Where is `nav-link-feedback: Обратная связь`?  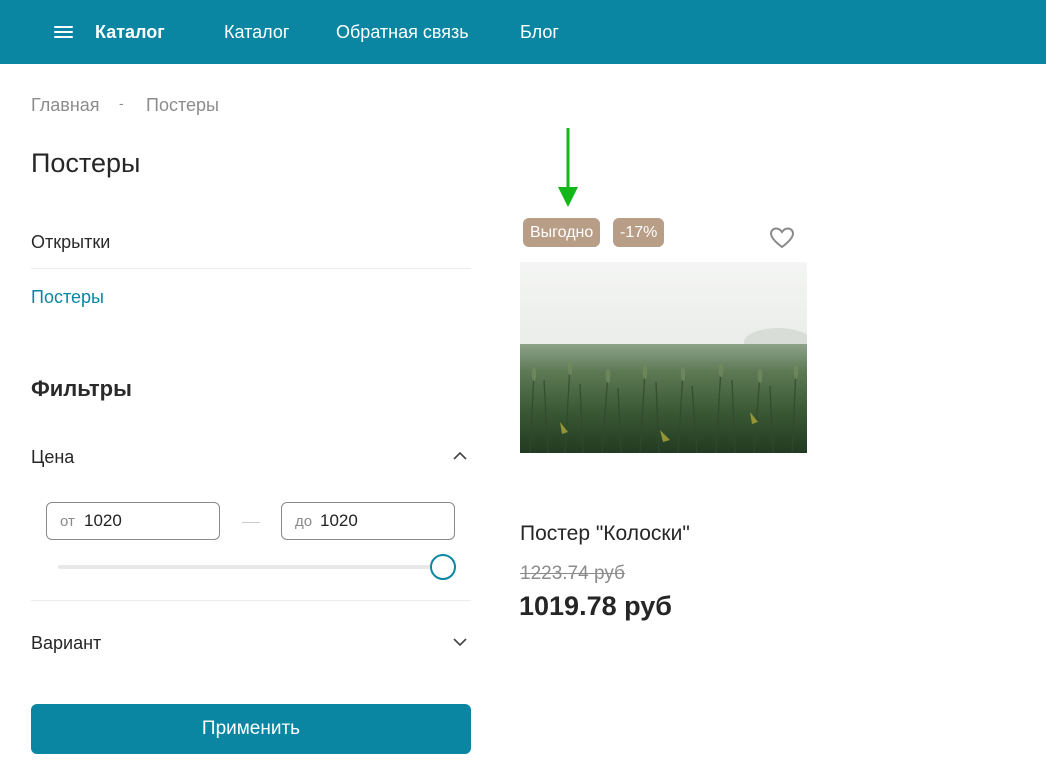
nav-link-feedback: Обратная связь is located at coordinates (402, 32).